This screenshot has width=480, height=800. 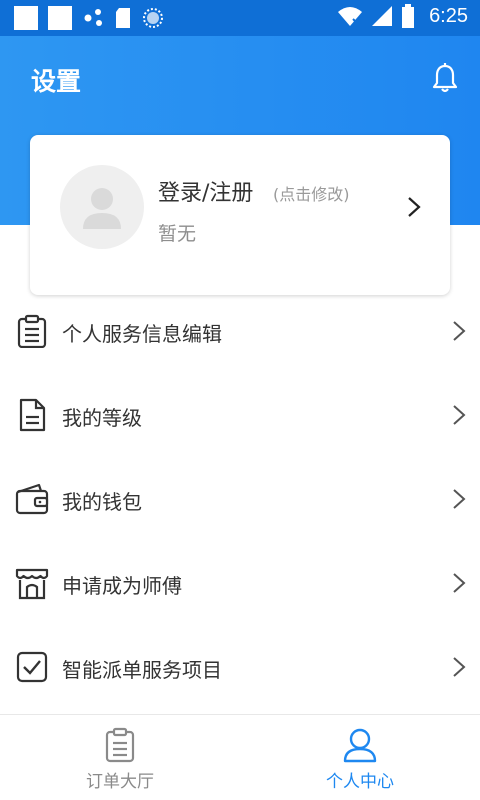 What do you see at coordinates (448, 15) in the screenshot?
I see `status-time: 6:25` at bounding box center [448, 15].